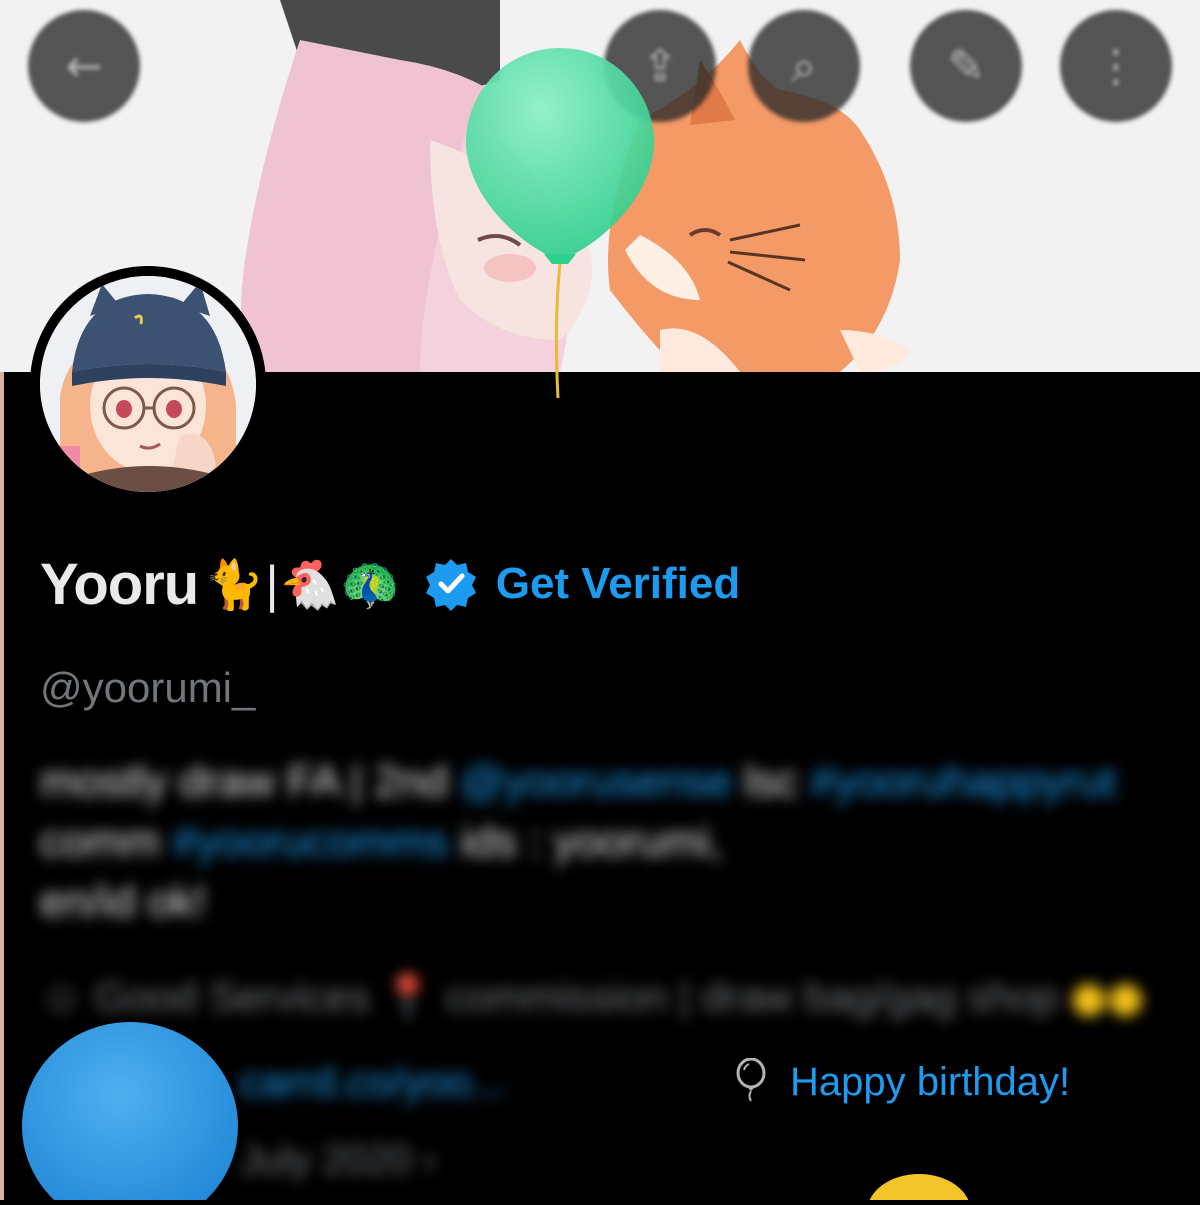  What do you see at coordinates (560, 224) in the screenshot?
I see `green-balloon` at bounding box center [560, 224].